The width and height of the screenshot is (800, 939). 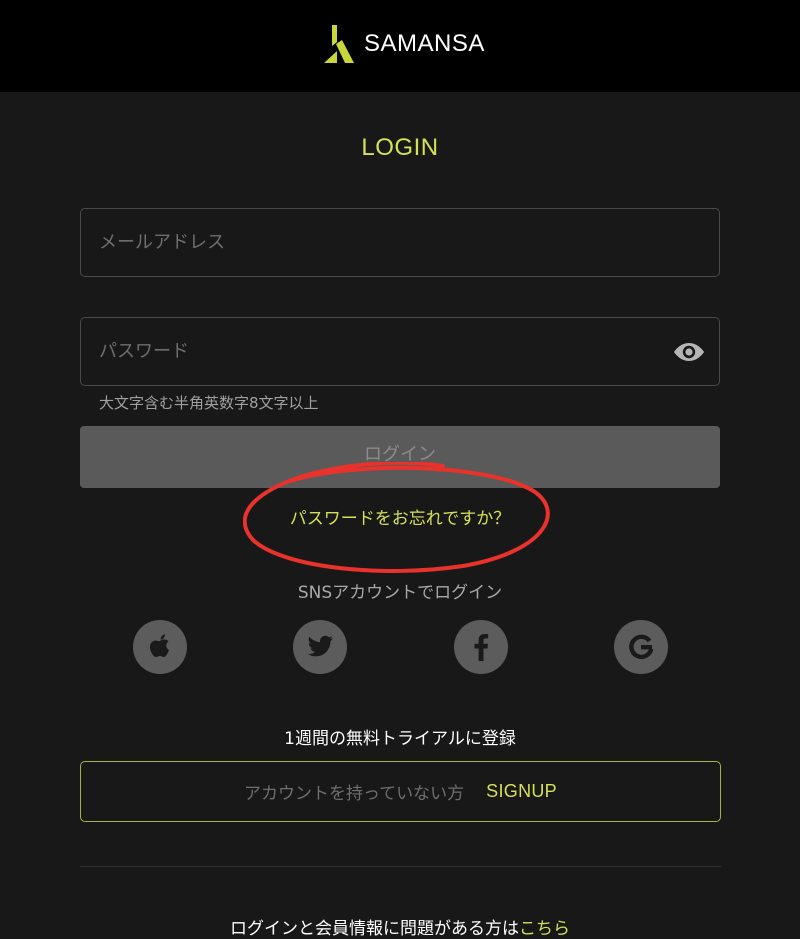 What do you see at coordinates (339, 44) in the screenshot?
I see `samansa-logo-mark` at bounding box center [339, 44].